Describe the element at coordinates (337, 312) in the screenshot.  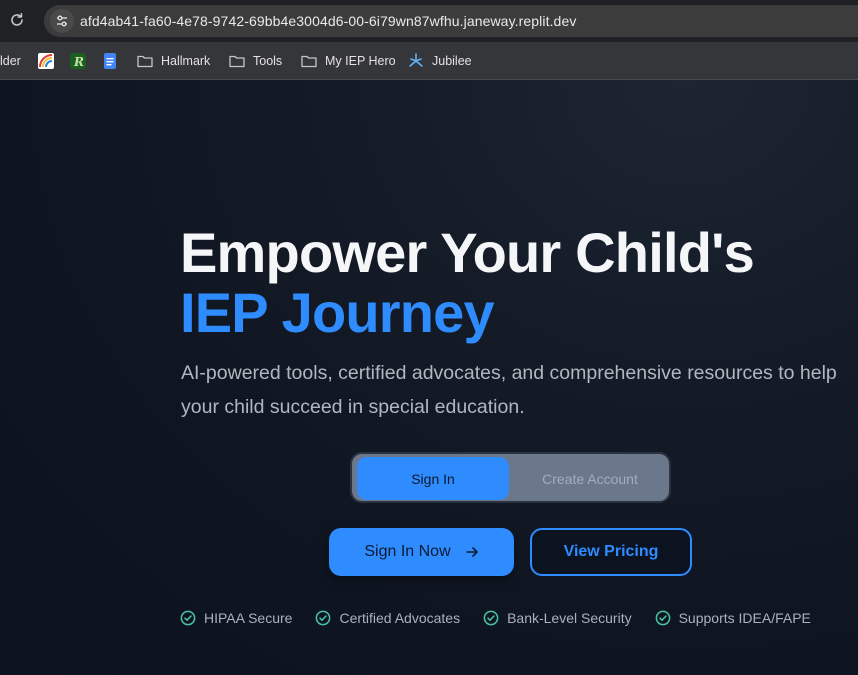
I see `hero-title-line2: IEP Journey` at that location.